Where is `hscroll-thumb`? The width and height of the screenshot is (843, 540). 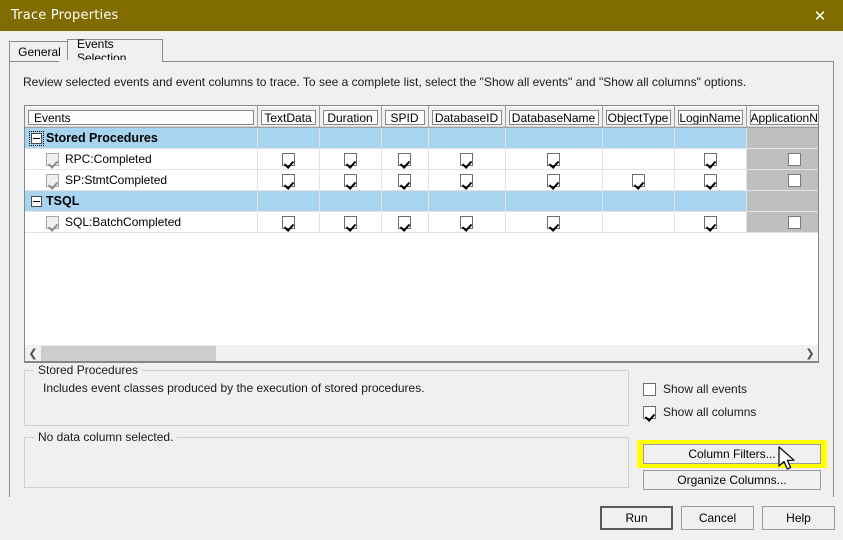 hscroll-thumb is located at coordinates (128, 353).